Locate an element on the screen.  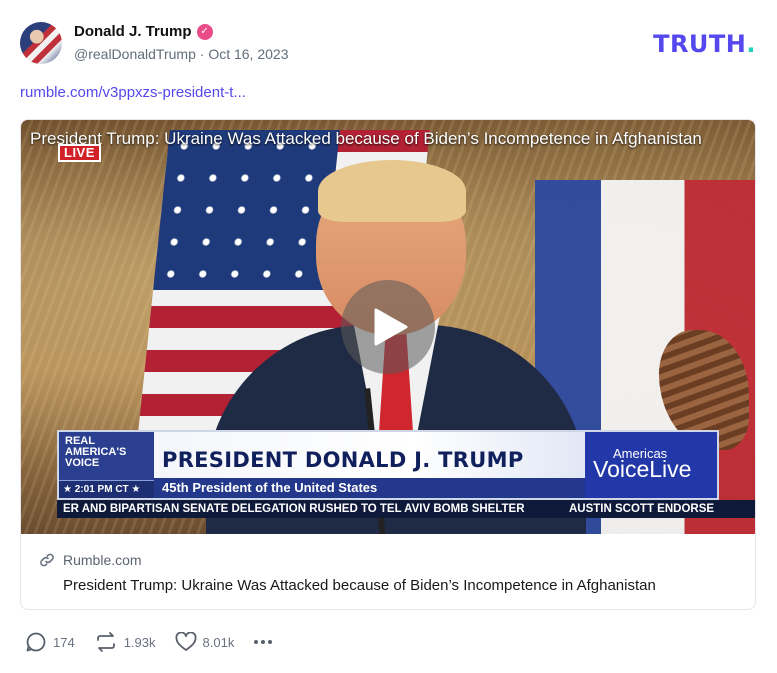
post-date: Oct 16, 2023 is located at coordinates (248, 54).